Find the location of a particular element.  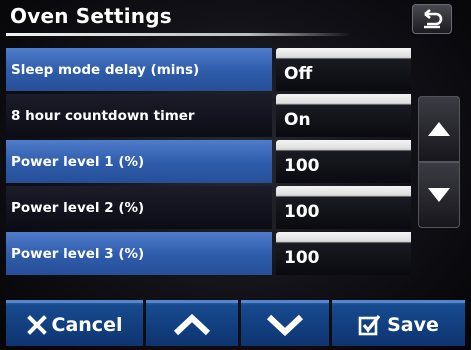

chevron-down-icon is located at coordinates (285, 325).